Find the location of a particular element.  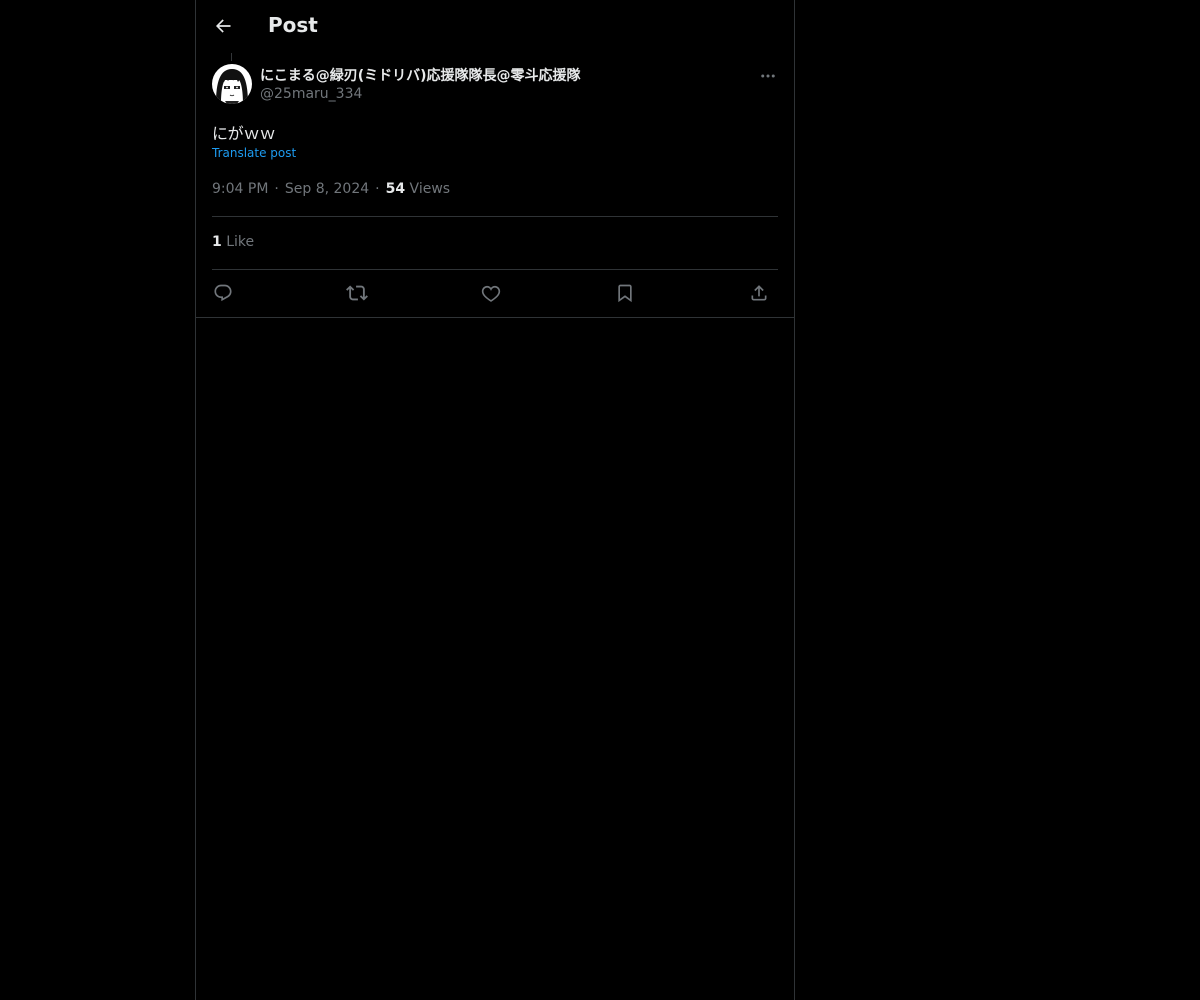

page-title: Post is located at coordinates (293, 25).